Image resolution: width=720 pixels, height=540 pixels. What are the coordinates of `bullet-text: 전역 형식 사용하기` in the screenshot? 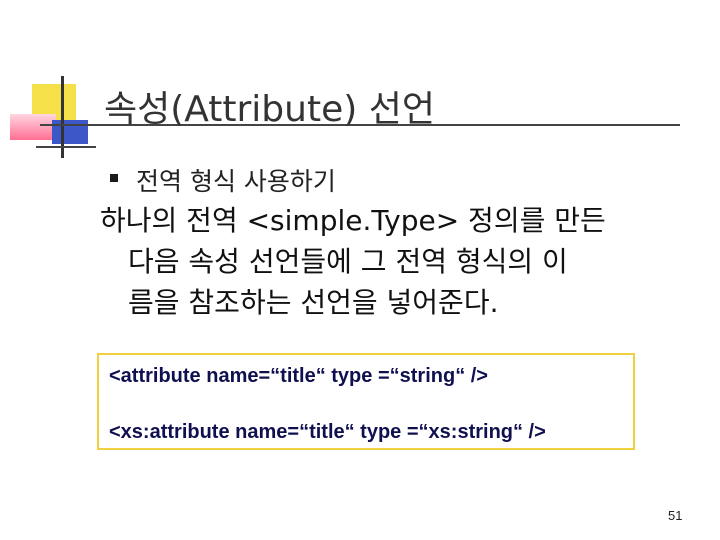 It's located at (236, 181).